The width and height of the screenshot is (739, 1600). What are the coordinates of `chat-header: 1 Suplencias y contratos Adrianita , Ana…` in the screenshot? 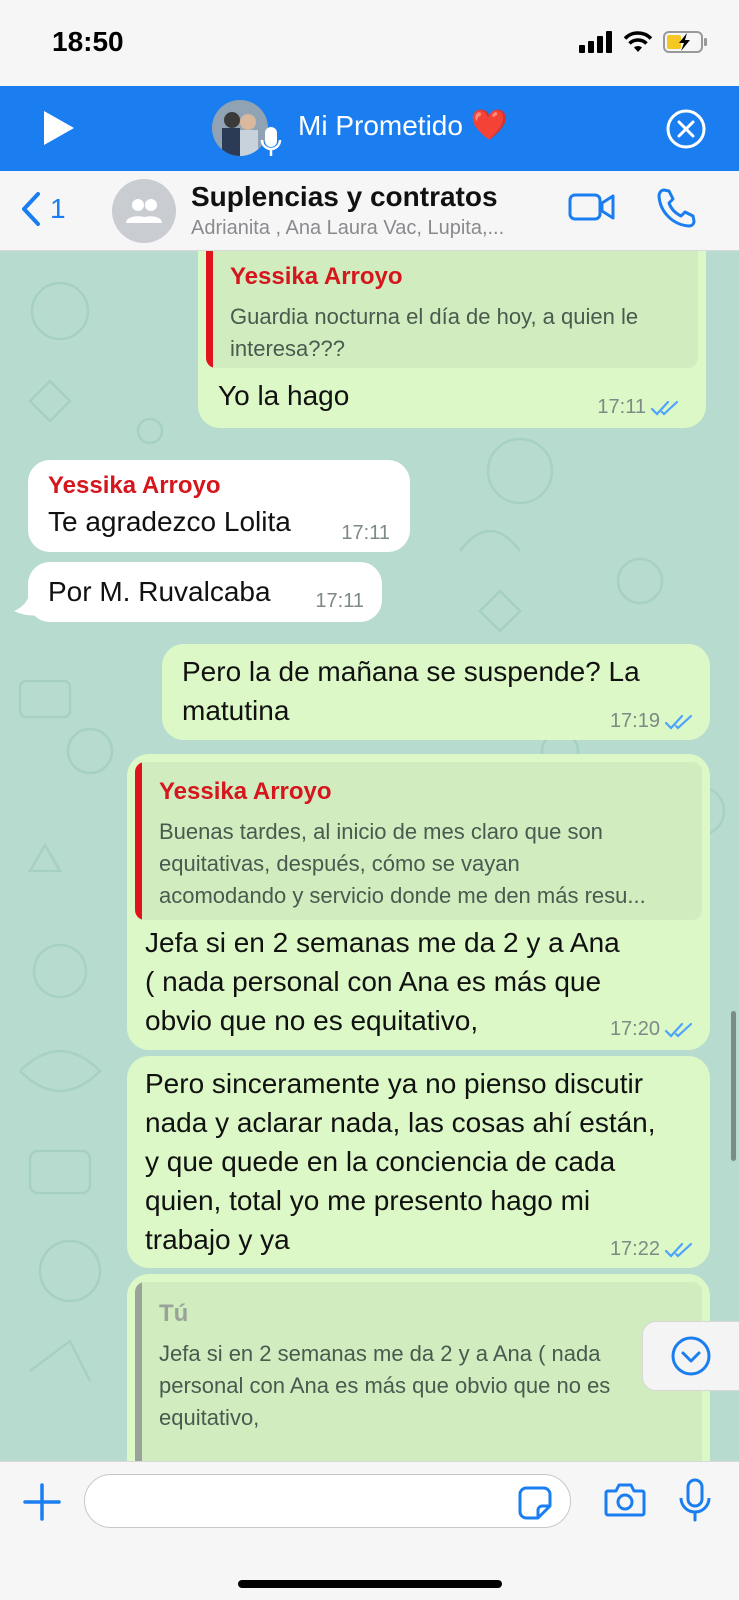 It's located at (369, 211).